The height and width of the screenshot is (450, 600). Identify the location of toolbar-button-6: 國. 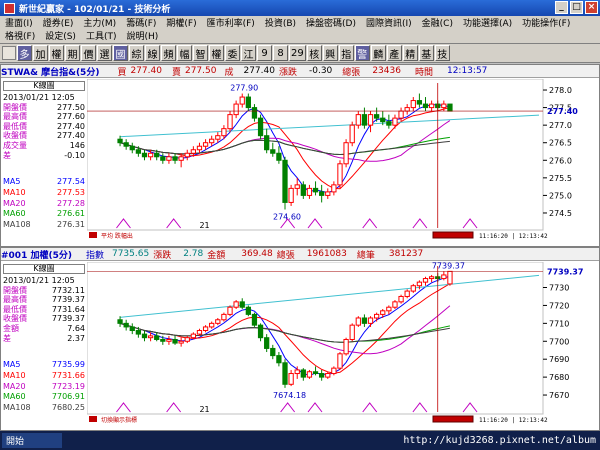
(120, 53).